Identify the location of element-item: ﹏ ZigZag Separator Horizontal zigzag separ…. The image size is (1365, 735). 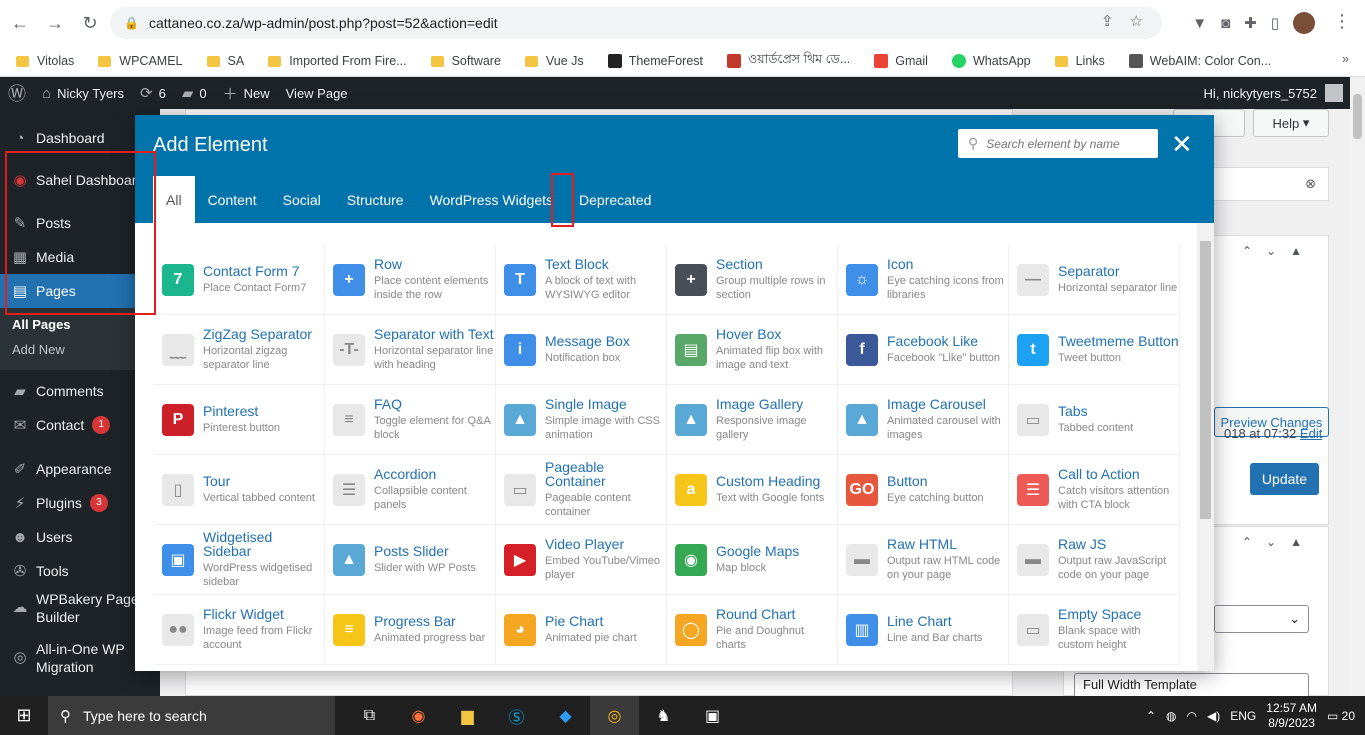
(239, 350).